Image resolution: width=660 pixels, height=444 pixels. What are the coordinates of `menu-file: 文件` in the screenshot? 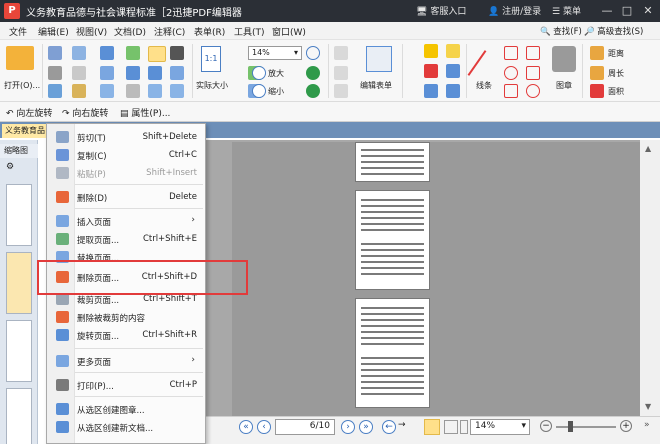 It's located at (18, 31).